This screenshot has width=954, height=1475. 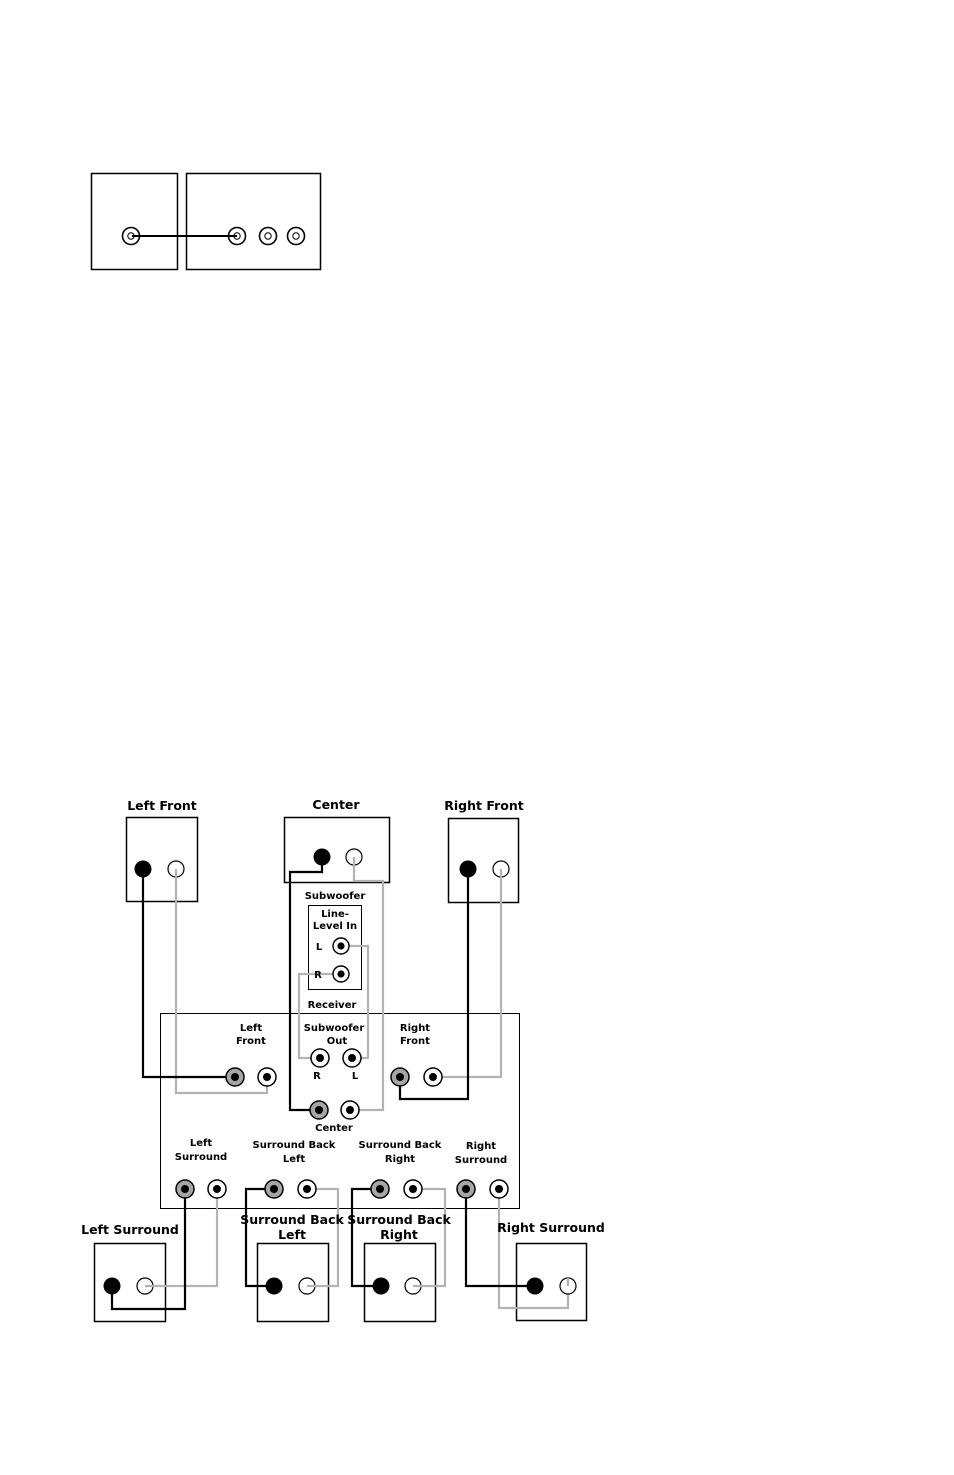 What do you see at coordinates (130, 1229) in the screenshot?
I see `label-left-surround: Left Surround` at bounding box center [130, 1229].